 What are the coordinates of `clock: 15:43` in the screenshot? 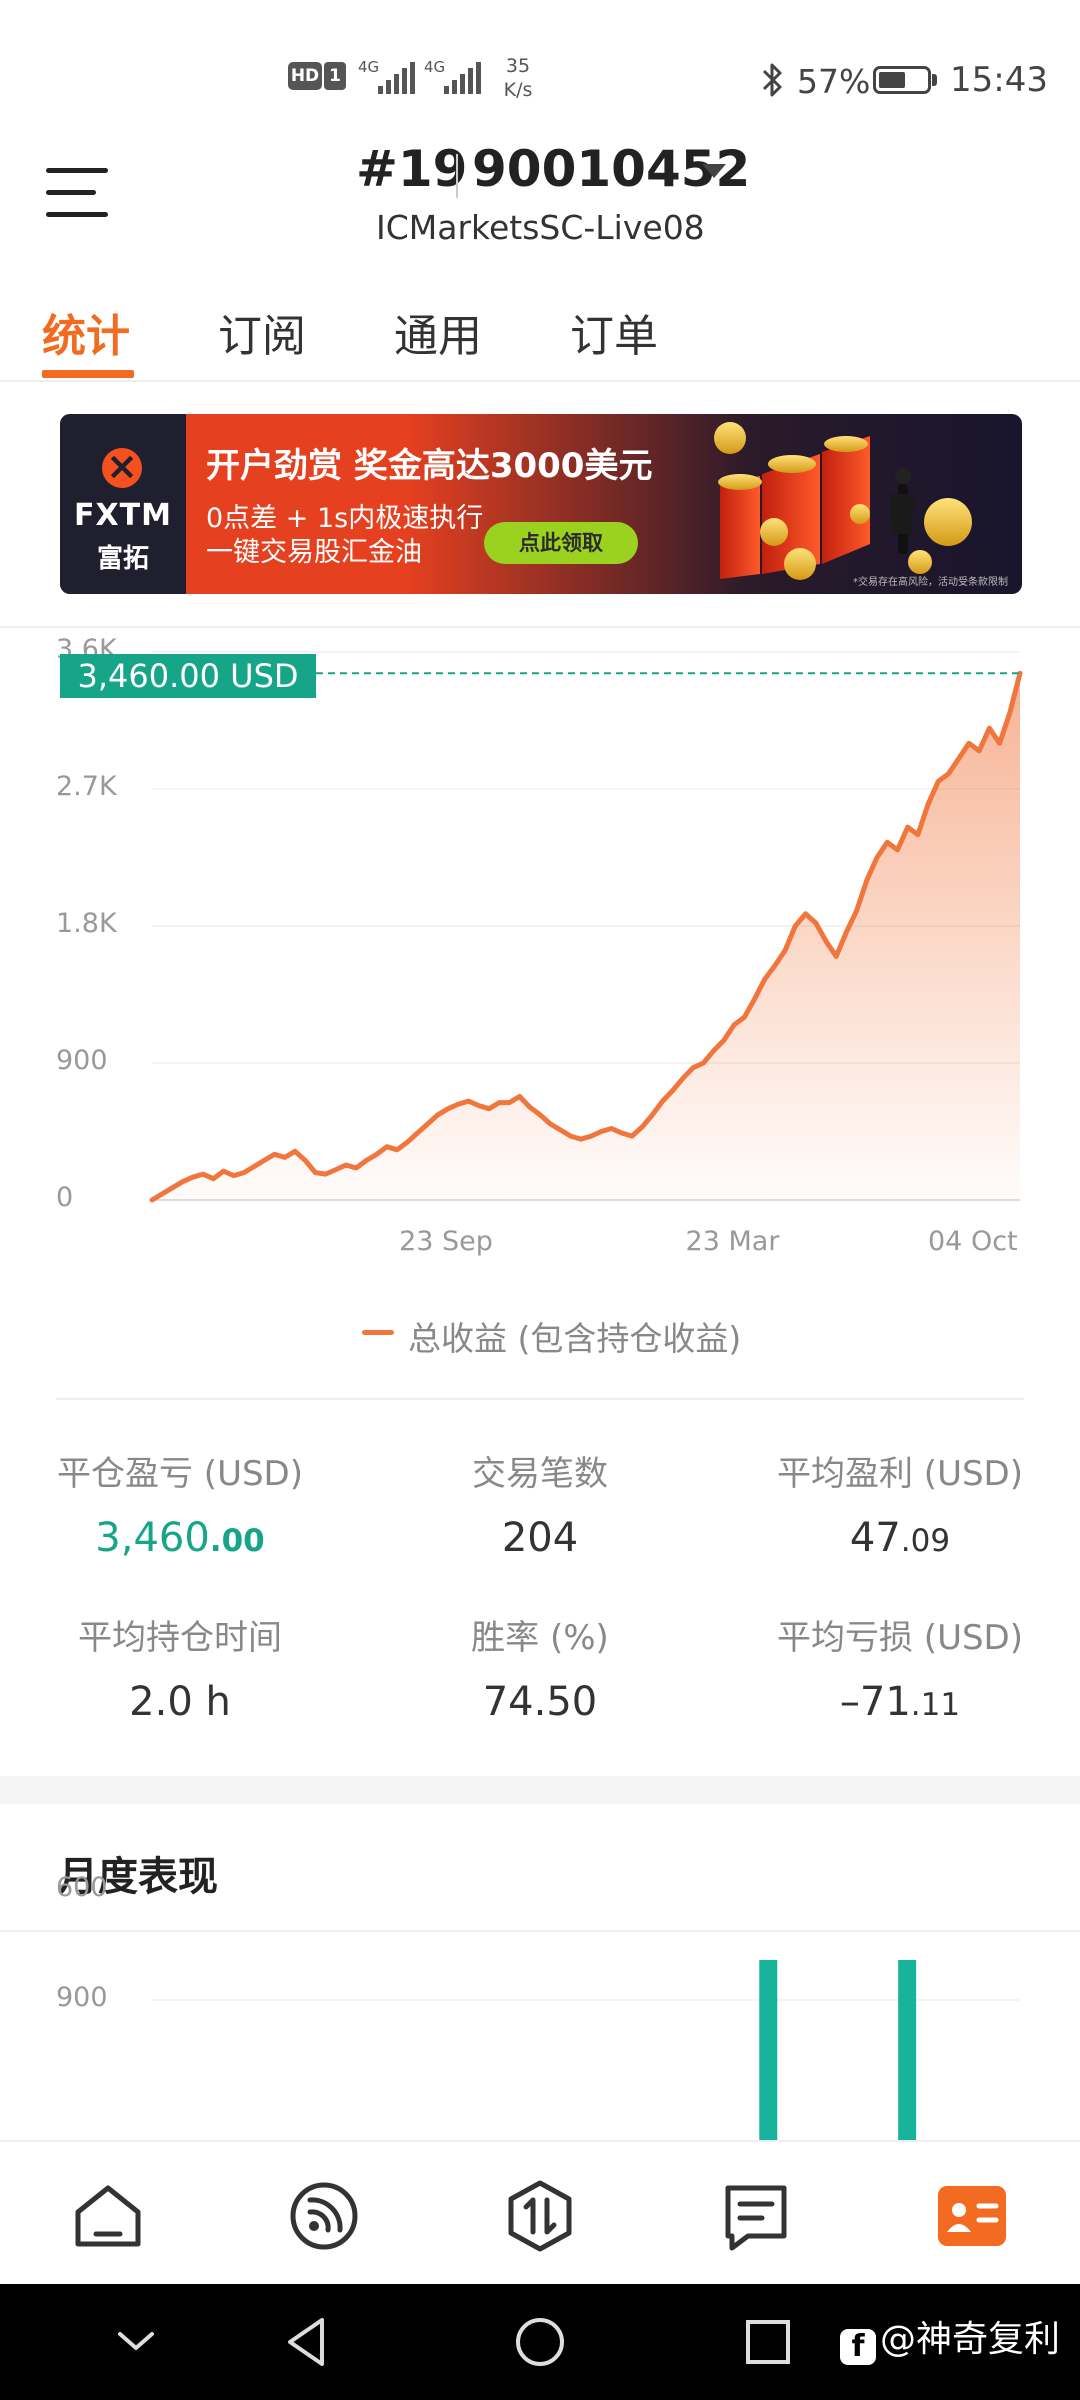 It's located at (999, 80).